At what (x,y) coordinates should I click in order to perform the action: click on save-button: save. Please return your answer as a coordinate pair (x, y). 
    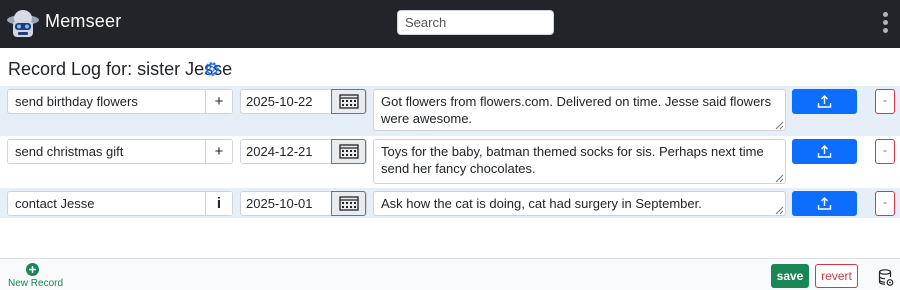
    Looking at the image, I should click on (790, 276).